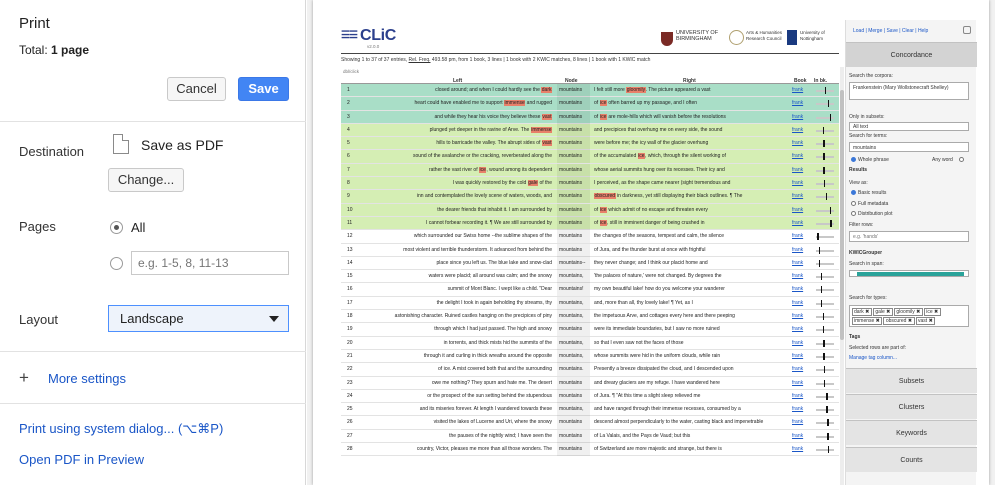 The image size is (995, 485). I want to click on save-button: Save, so click(263, 89).